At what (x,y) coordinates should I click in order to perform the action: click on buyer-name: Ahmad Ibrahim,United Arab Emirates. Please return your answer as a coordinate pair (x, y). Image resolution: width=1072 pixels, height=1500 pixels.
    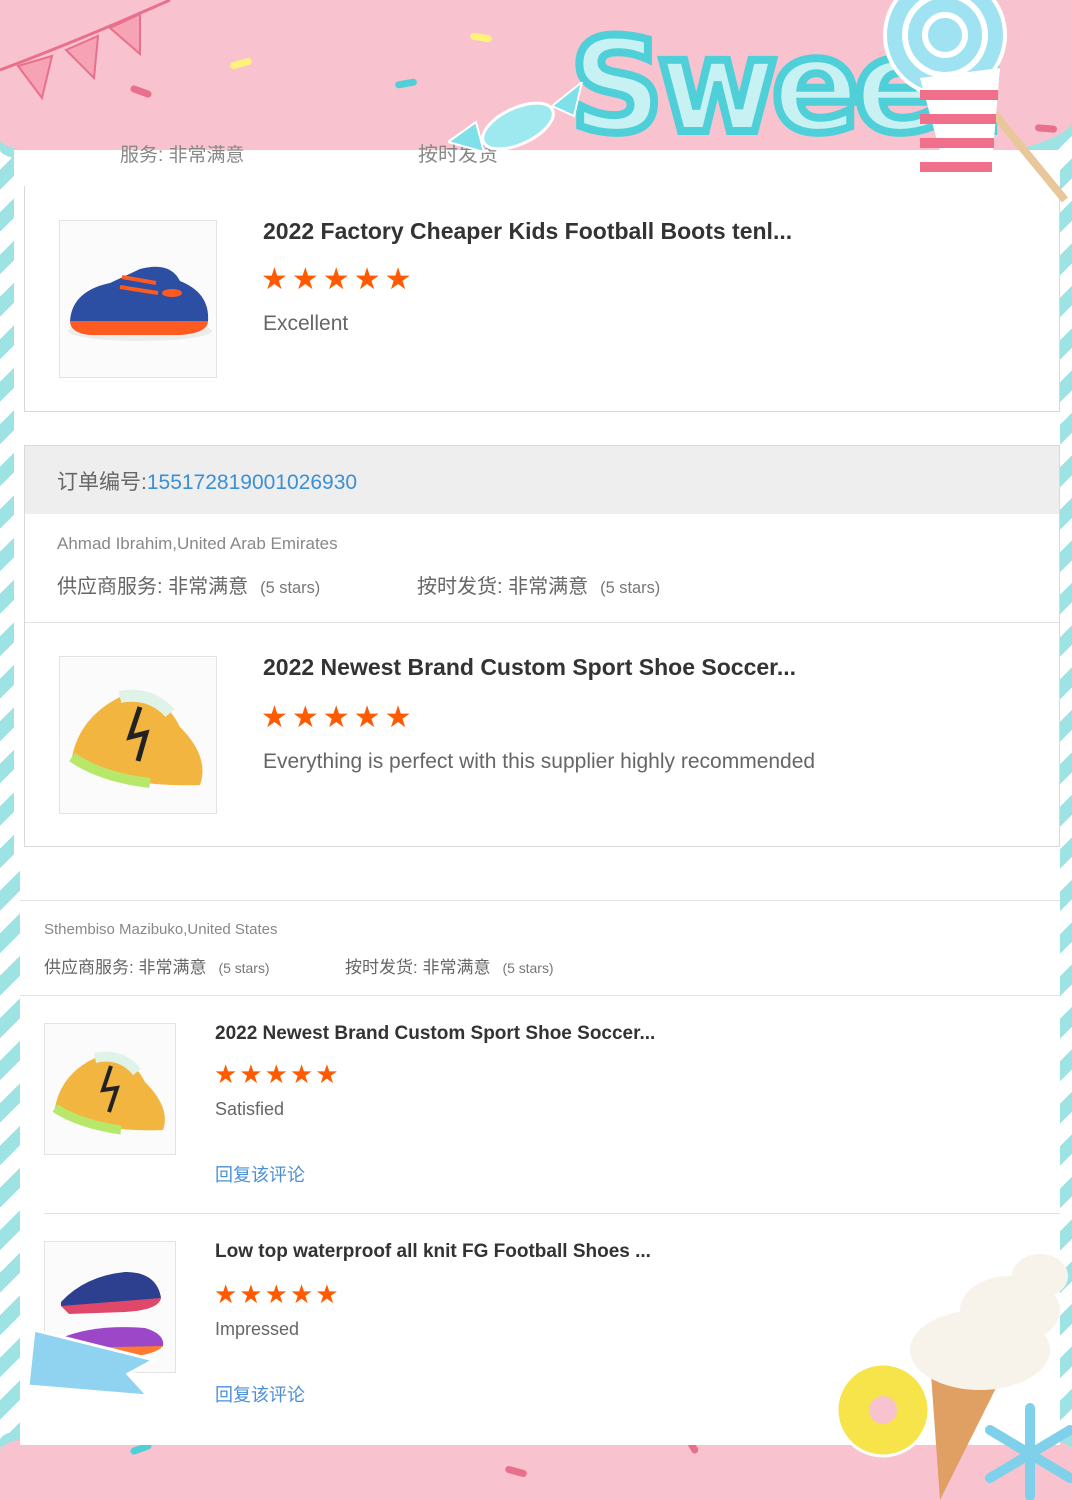
    Looking at the image, I should click on (197, 543).